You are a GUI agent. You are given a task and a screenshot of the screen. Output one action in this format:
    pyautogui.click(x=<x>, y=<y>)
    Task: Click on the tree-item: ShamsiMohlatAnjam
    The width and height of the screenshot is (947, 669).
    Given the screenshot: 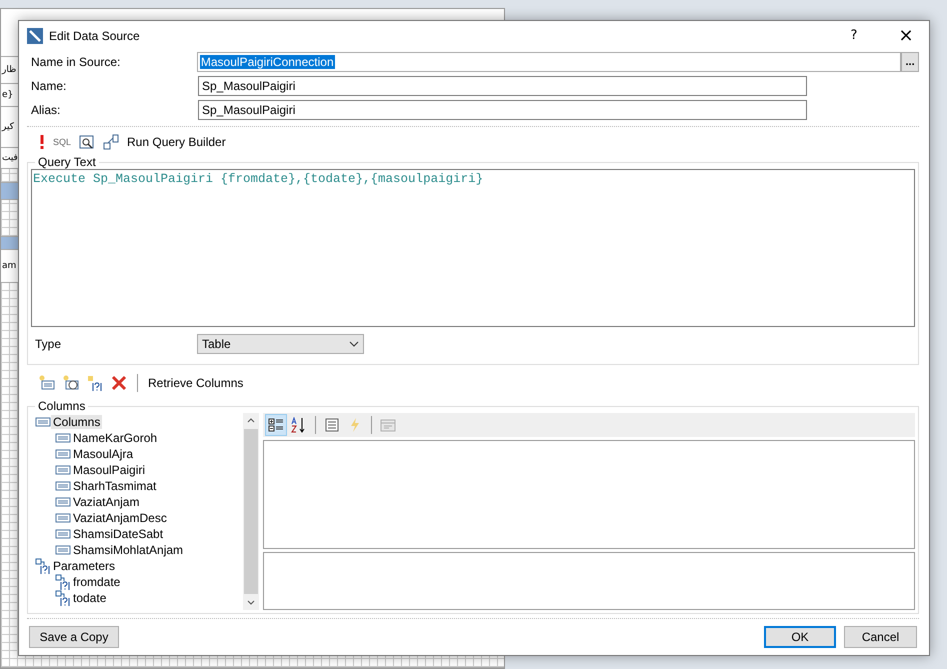 What is the action you would take?
    pyautogui.click(x=128, y=550)
    